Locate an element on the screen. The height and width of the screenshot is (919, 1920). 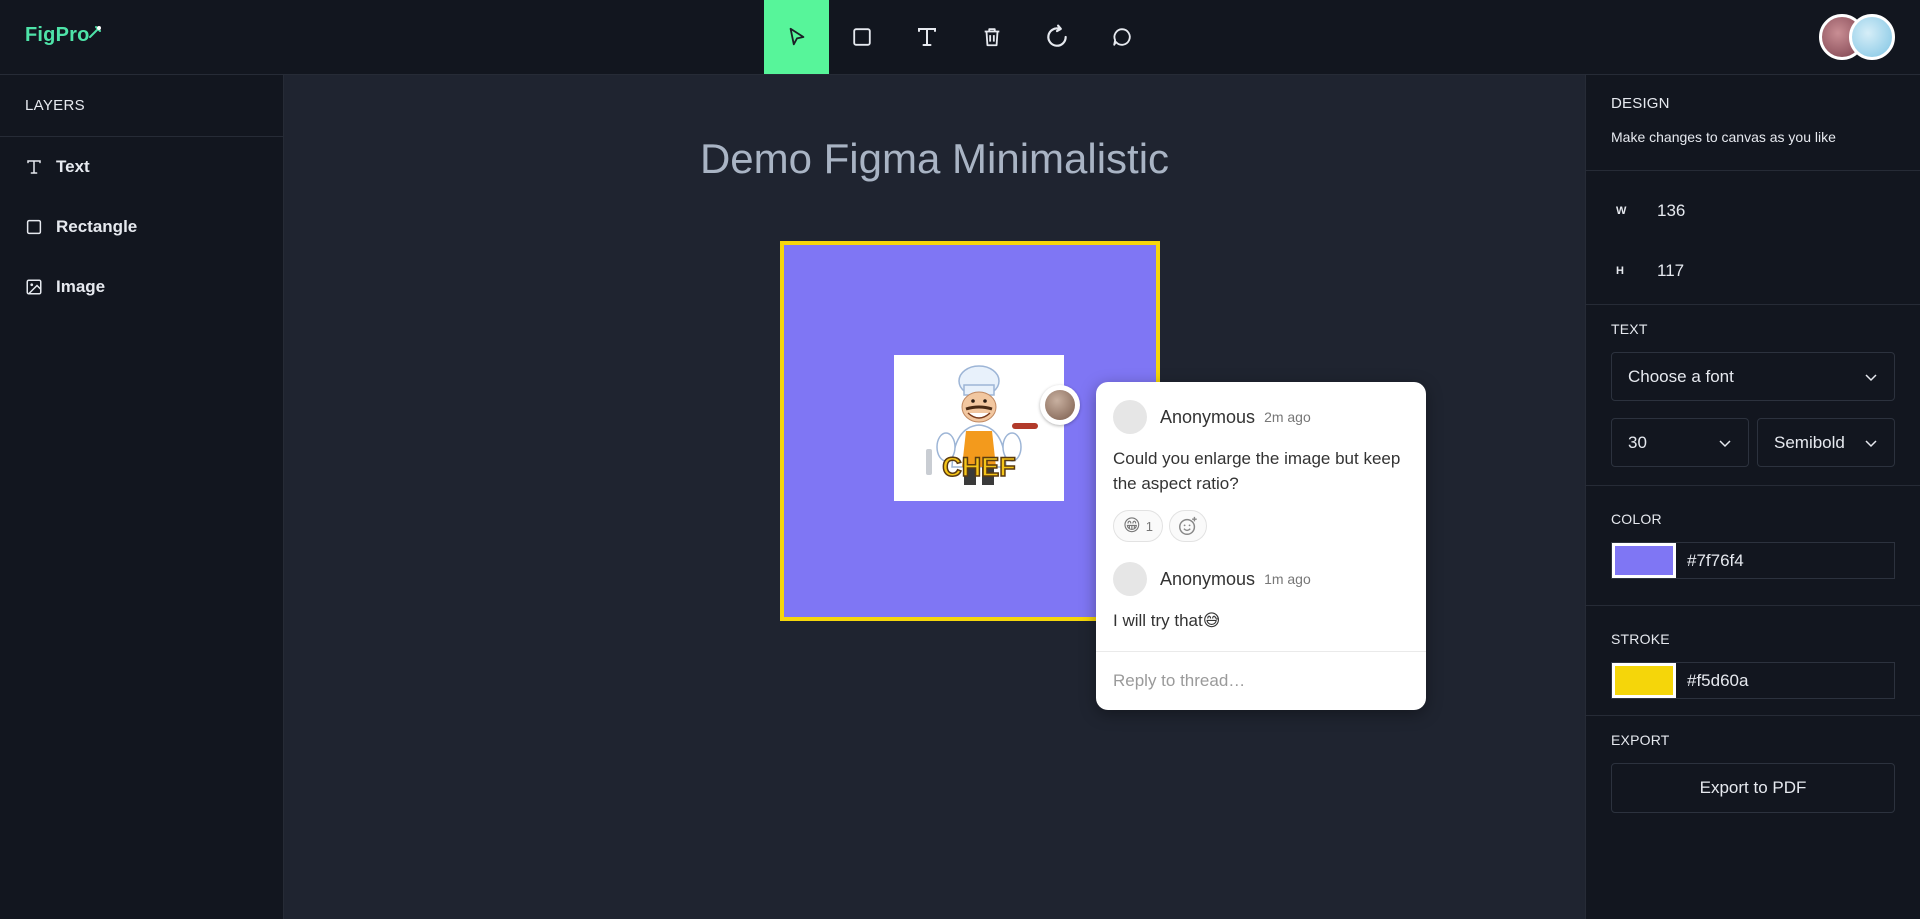
chef-illustration-icon: CHEF is located at coordinates (982, 425).